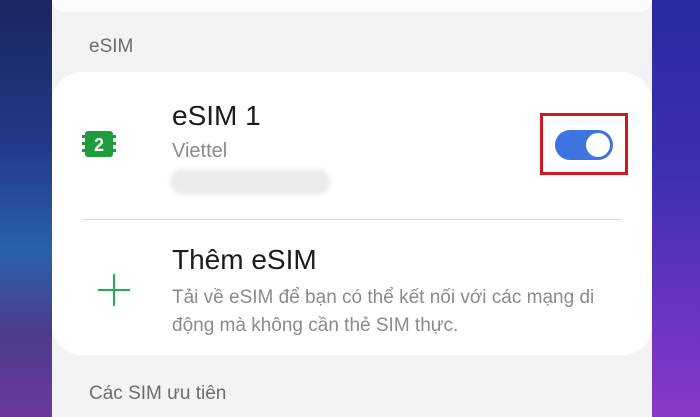 The width and height of the screenshot is (700, 417). I want to click on sim-badge-number: 2, so click(99, 145).